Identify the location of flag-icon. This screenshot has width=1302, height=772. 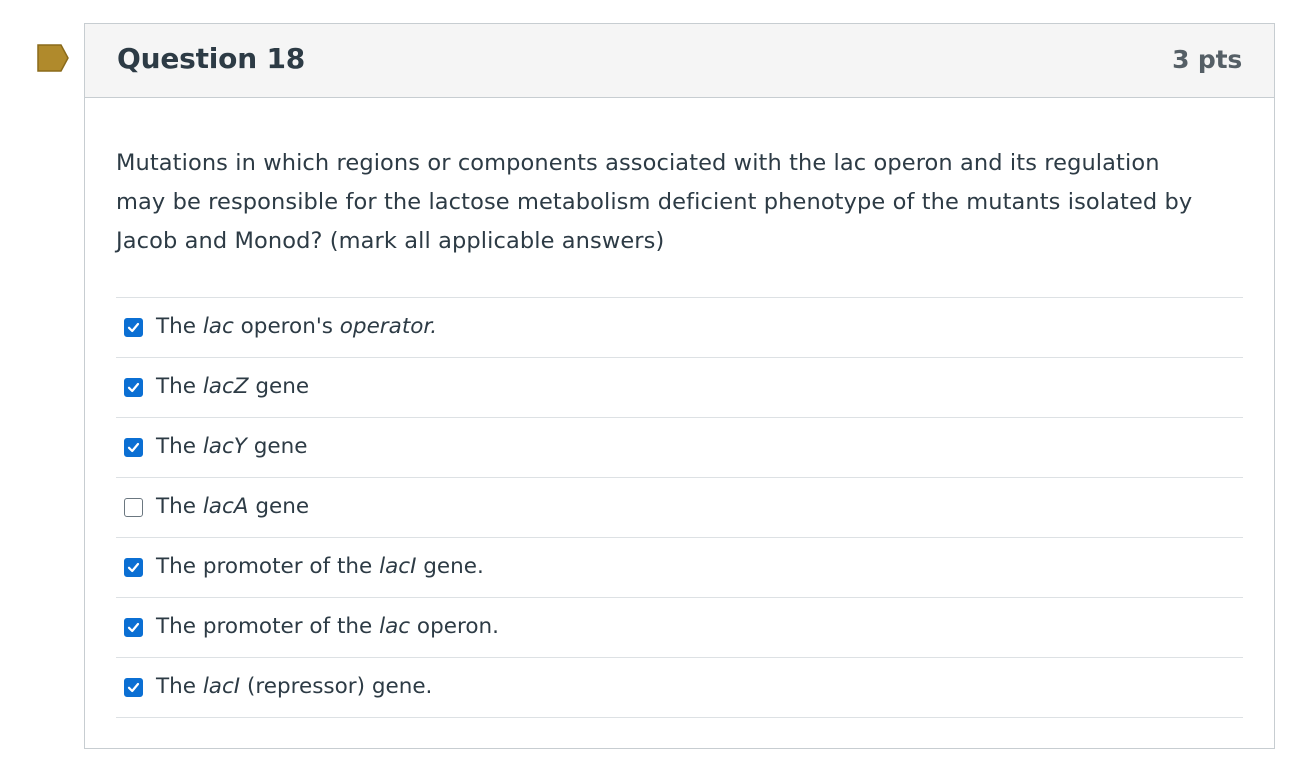
(53, 58).